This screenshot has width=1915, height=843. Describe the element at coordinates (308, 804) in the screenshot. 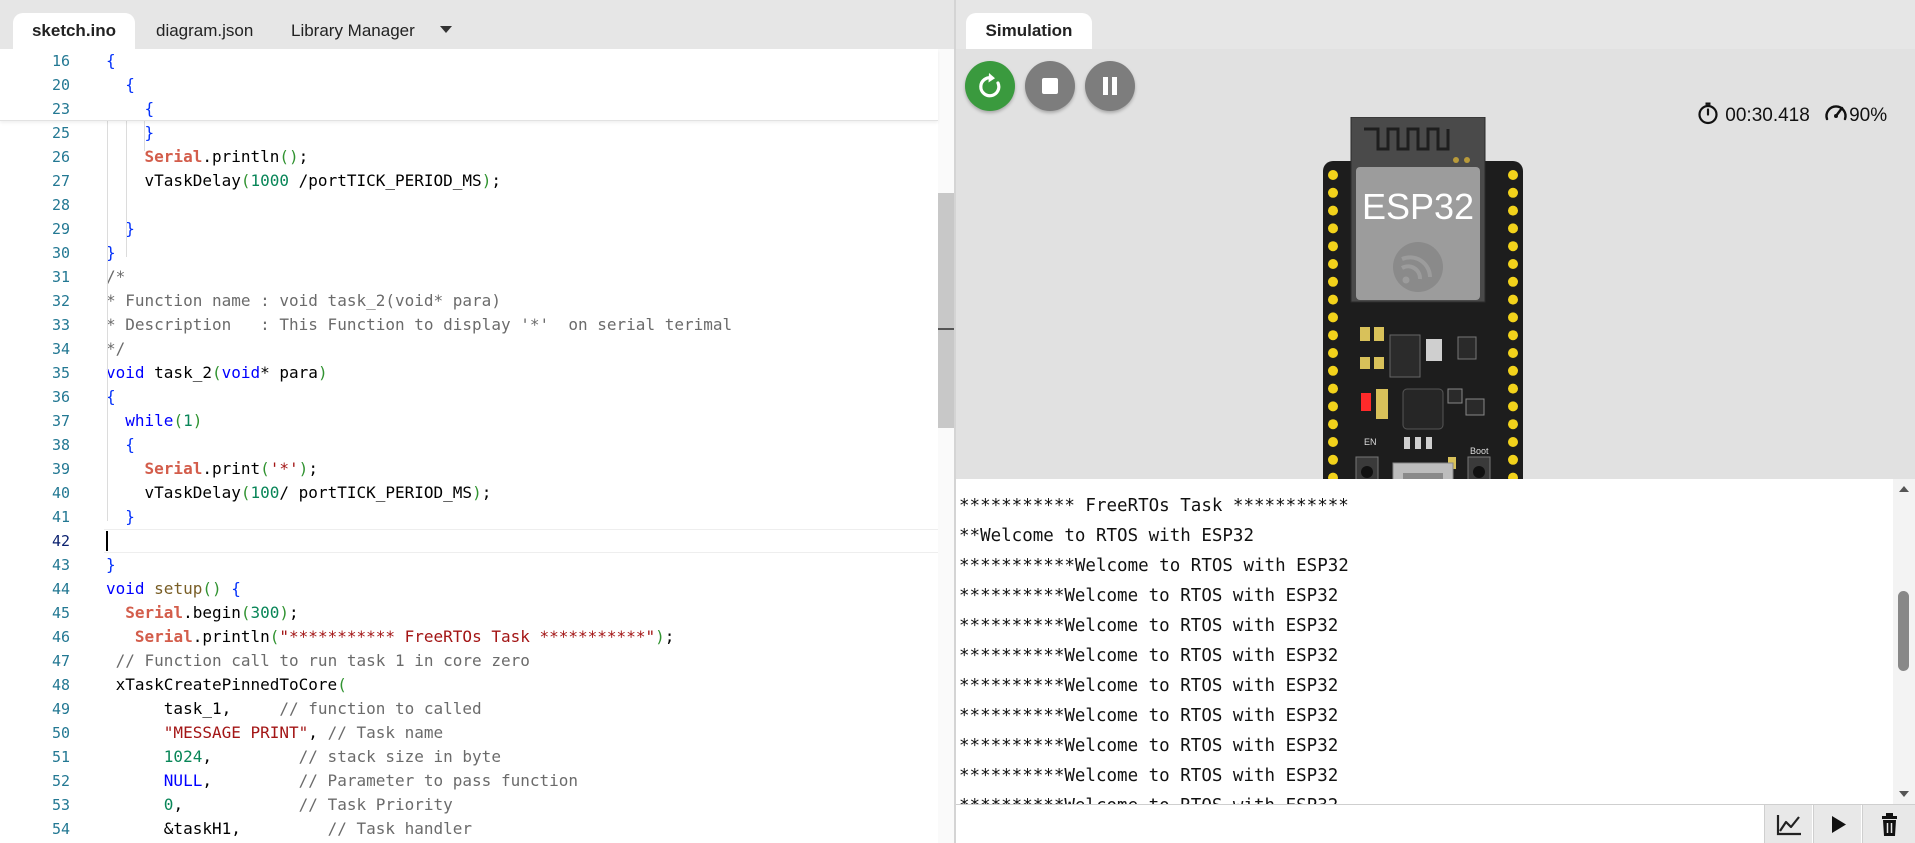

I see `code-text: 0, // Task Priority` at that location.